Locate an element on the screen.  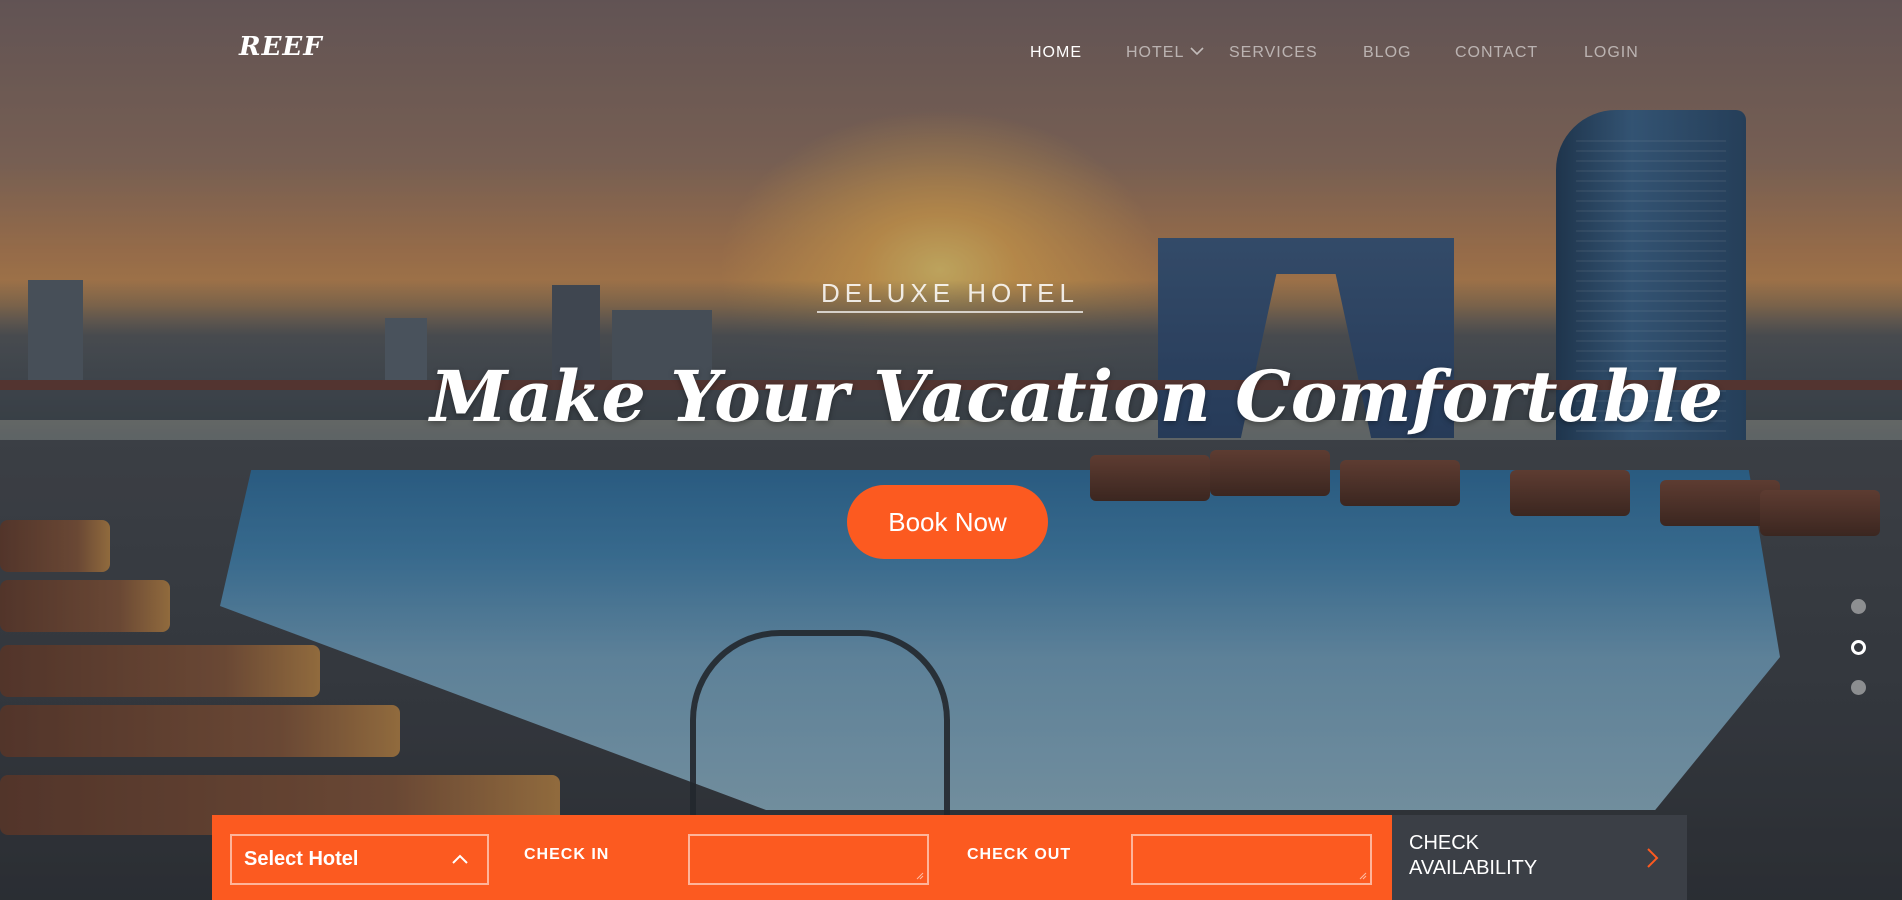
select-hotel-dropdown: Select Hotel is located at coordinates (359, 859).